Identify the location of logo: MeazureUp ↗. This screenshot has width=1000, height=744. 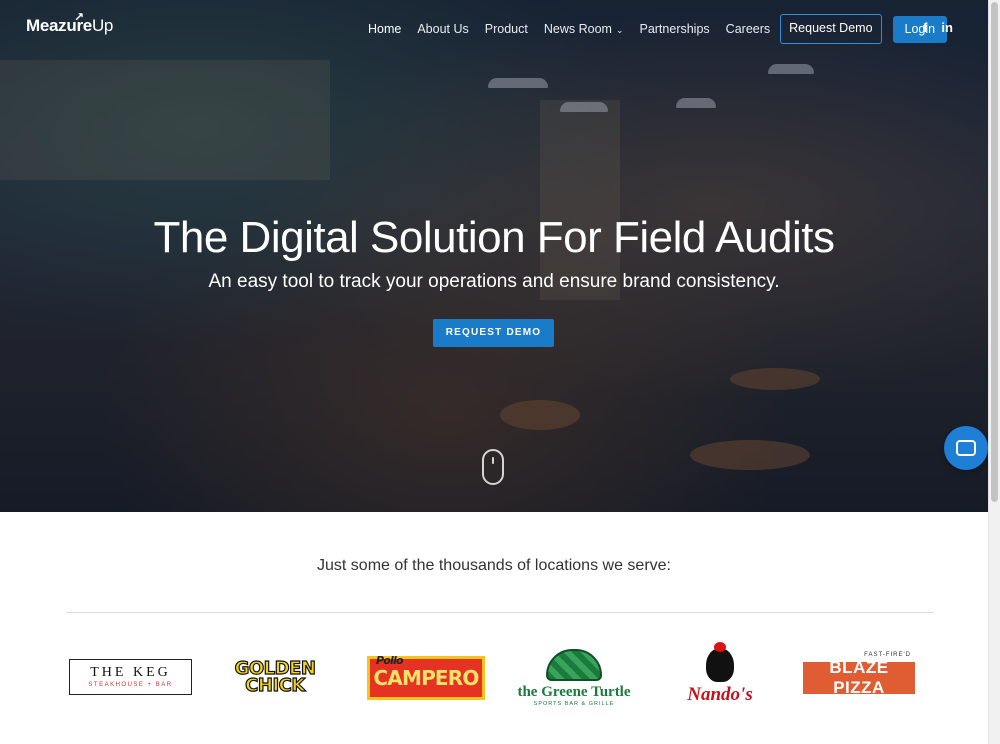
(70, 23).